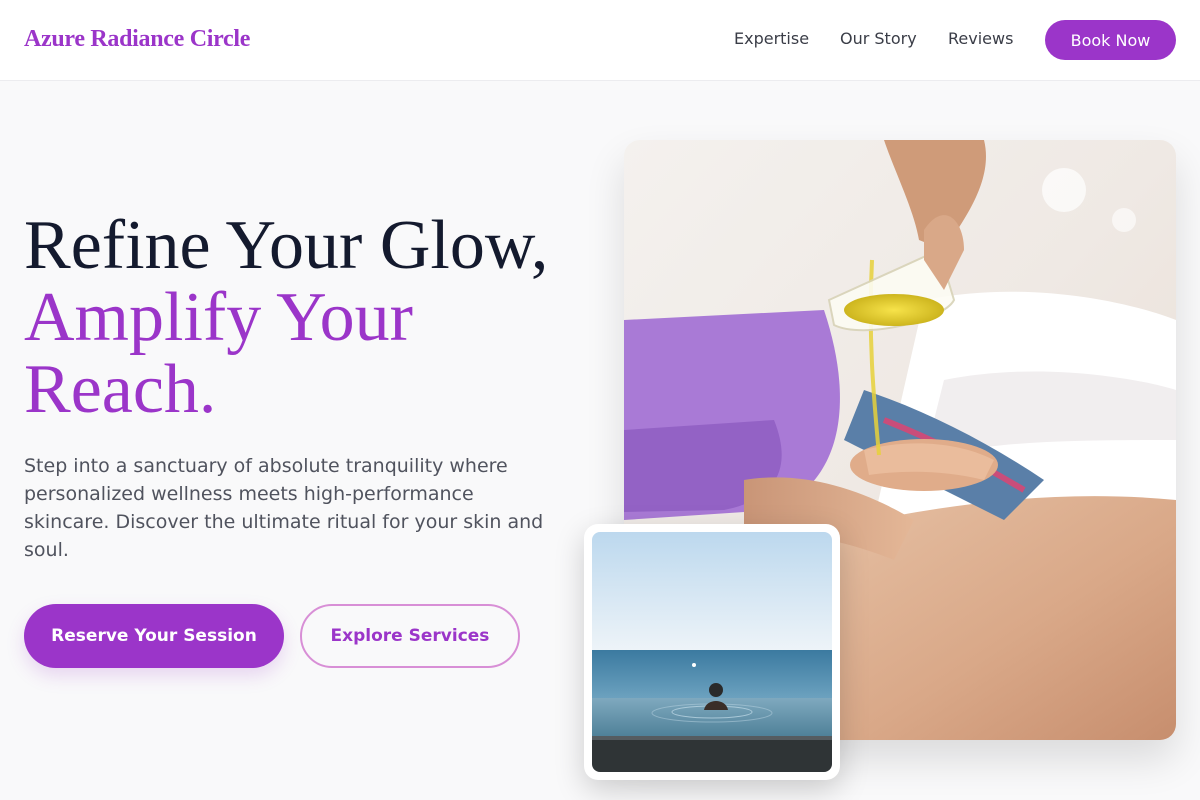 Image resolution: width=1200 pixels, height=800 pixels. What do you see at coordinates (771, 38) in the screenshot?
I see `nav-link-expertise: Expertise` at bounding box center [771, 38].